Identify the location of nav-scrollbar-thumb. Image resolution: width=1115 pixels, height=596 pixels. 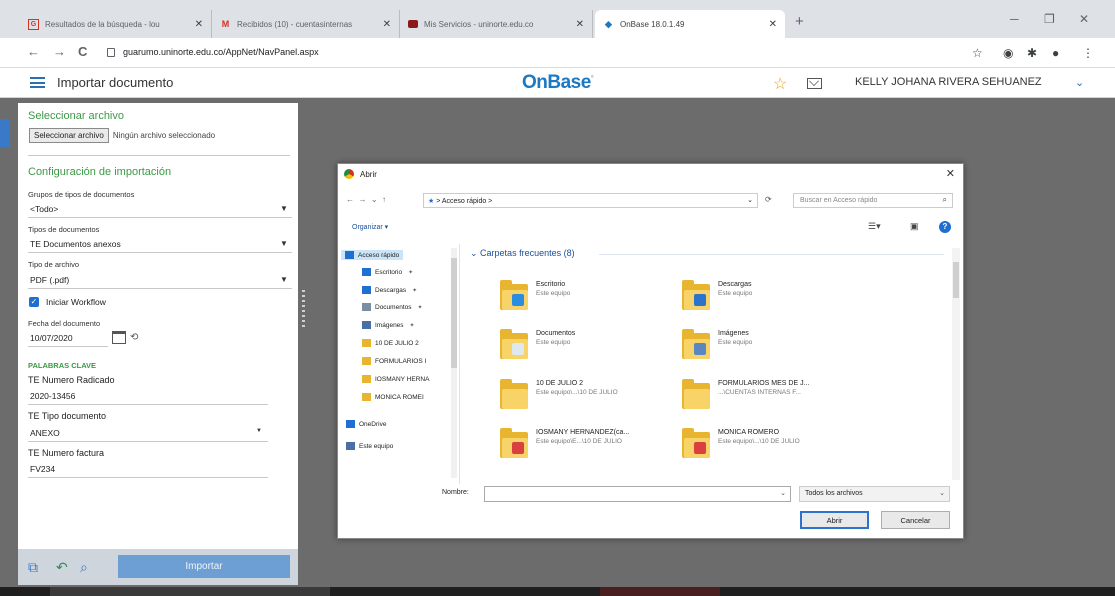
(454, 313).